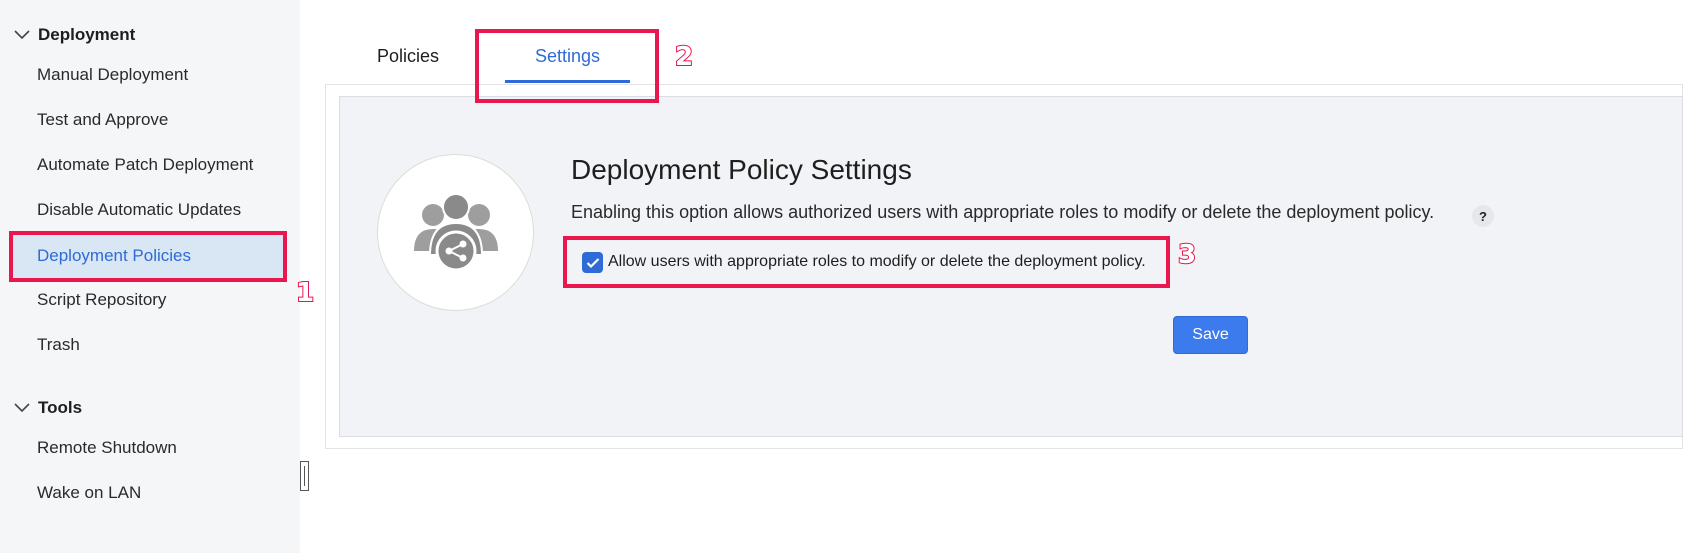 The height and width of the screenshot is (553, 1683). Describe the element at coordinates (408, 56) in the screenshot. I see `tab-policies: Policies` at that location.